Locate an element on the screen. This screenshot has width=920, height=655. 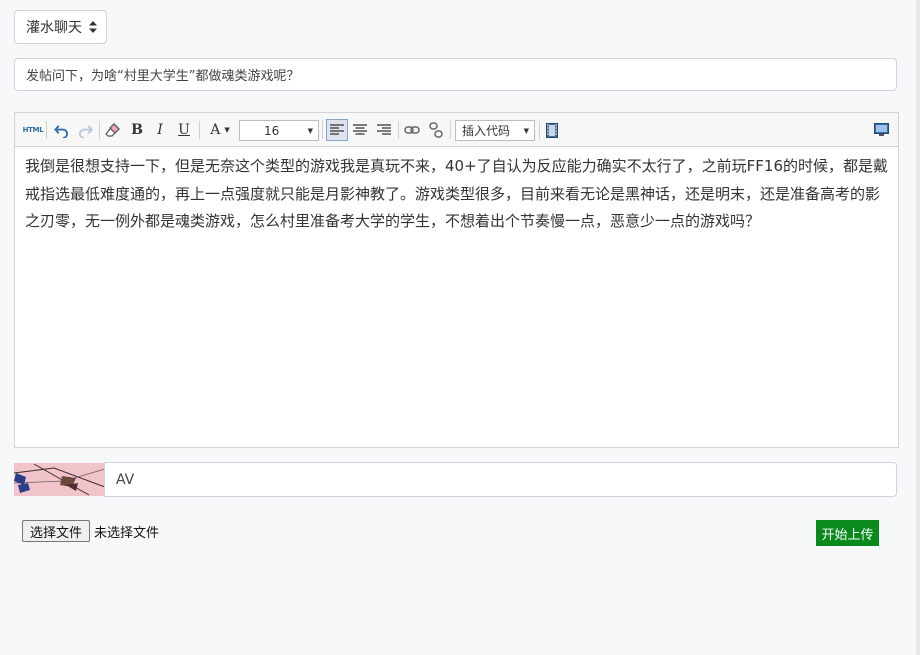
redo-button is located at coordinates (85, 130).